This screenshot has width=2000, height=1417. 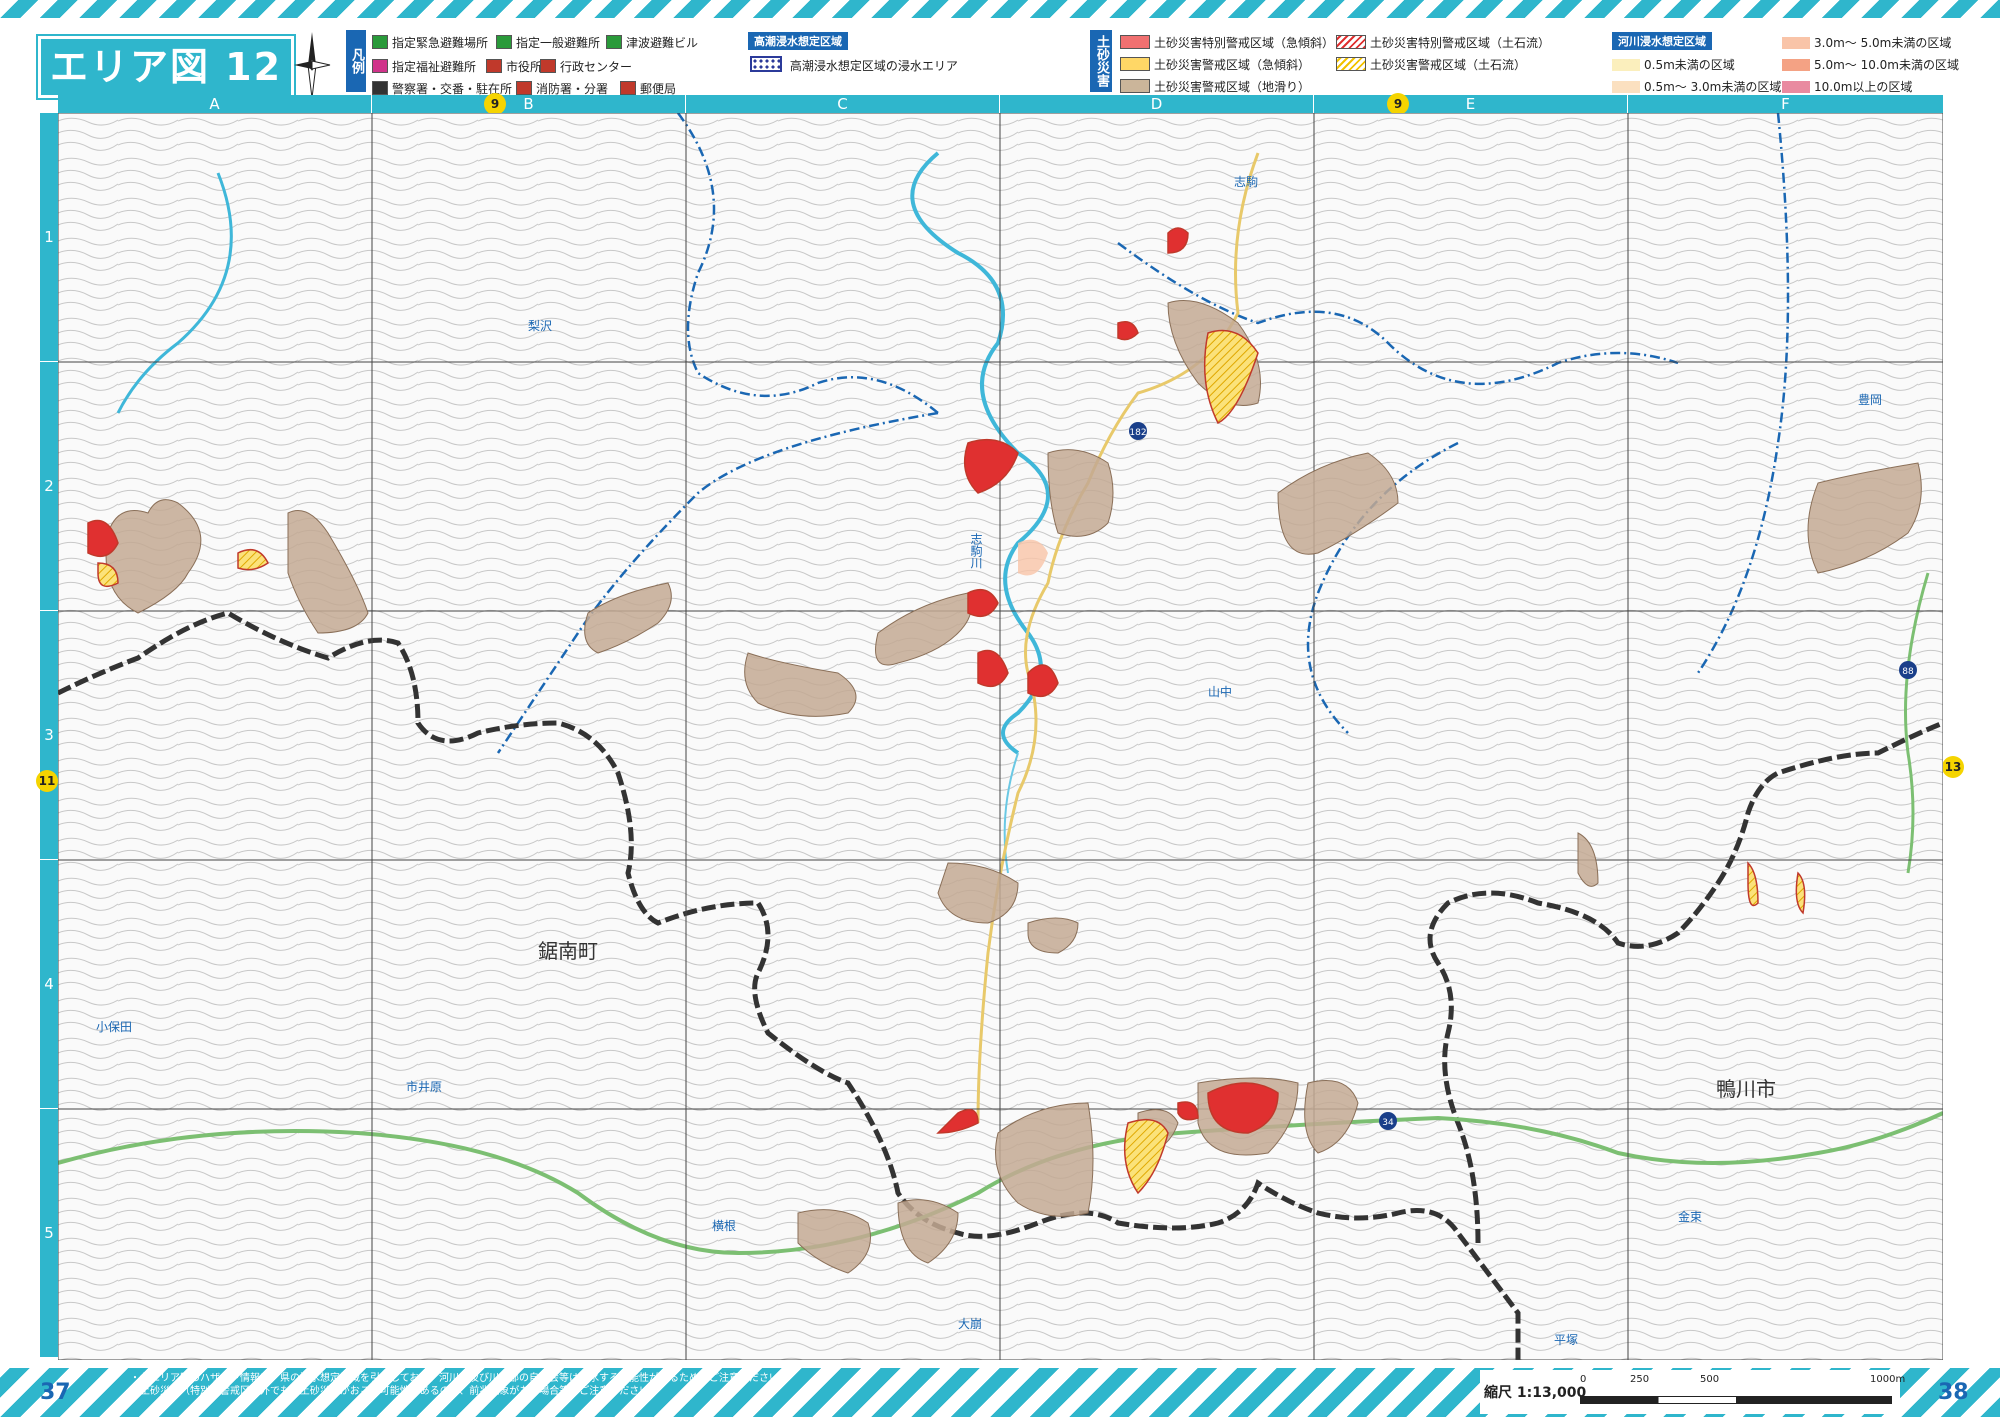 What do you see at coordinates (572, 89) in the screenshot?
I see `legend-label: 消防署・分署` at bounding box center [572, 89].